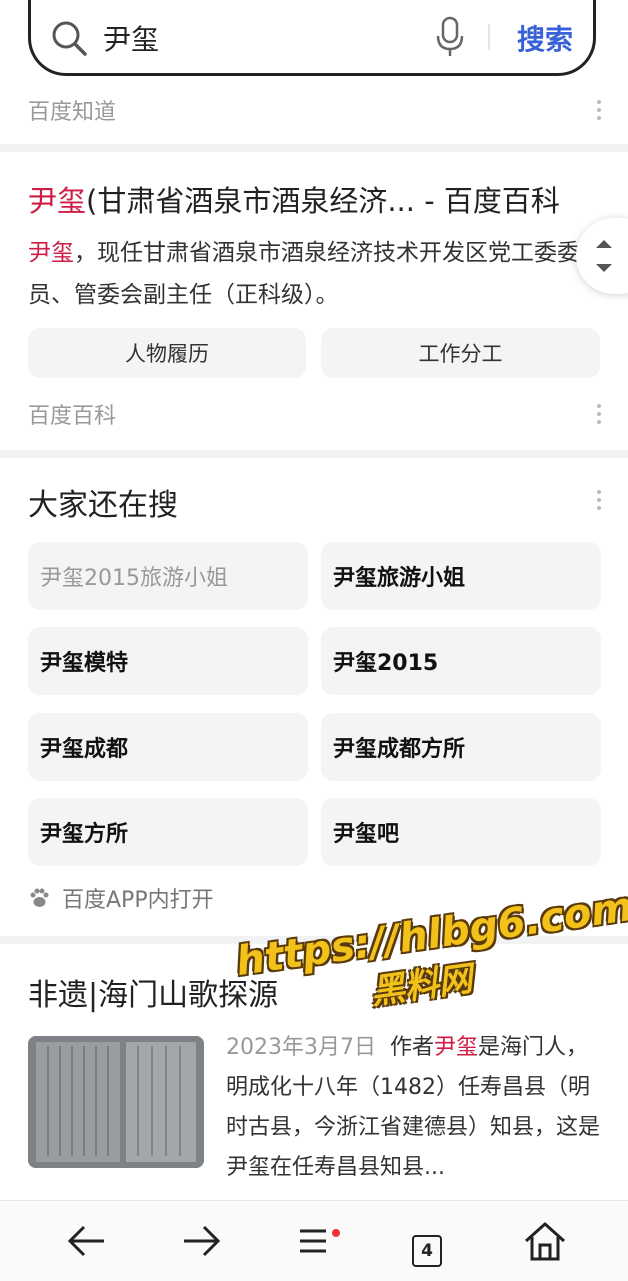 This screenshot has width=628, height=1281. I want to click on source-label: 百度百科, so click(72, 416).